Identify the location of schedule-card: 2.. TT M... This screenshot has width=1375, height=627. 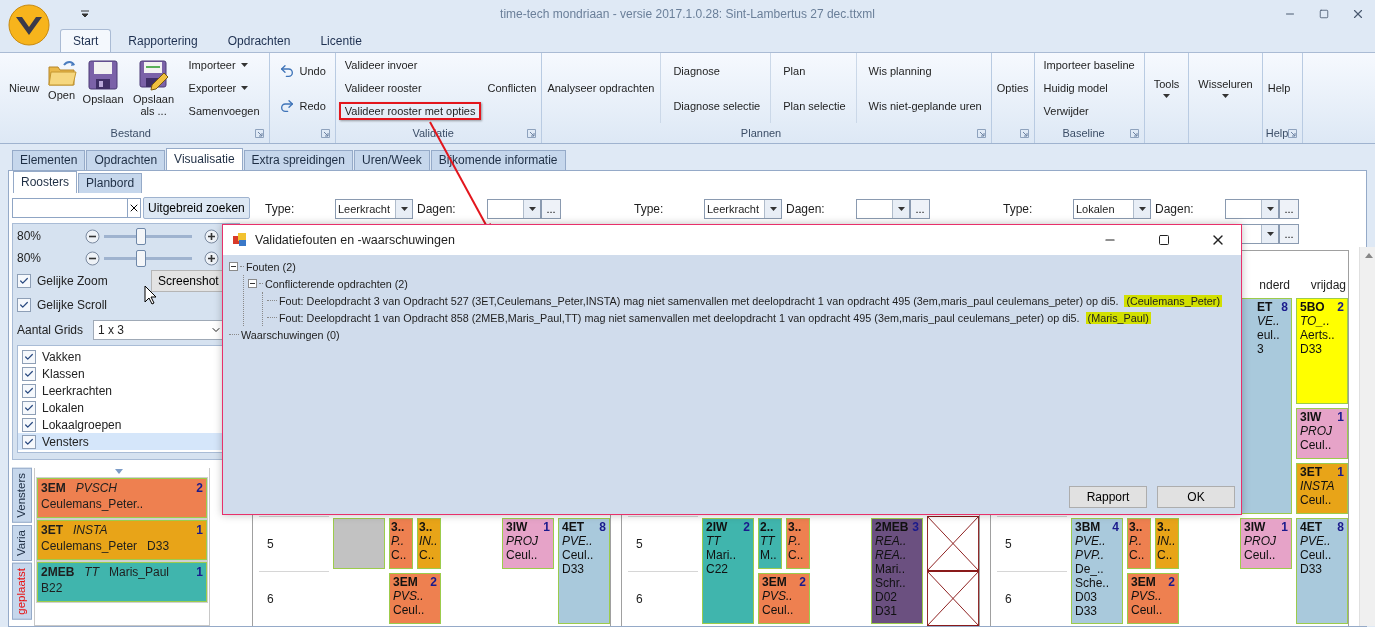
(770, 543).